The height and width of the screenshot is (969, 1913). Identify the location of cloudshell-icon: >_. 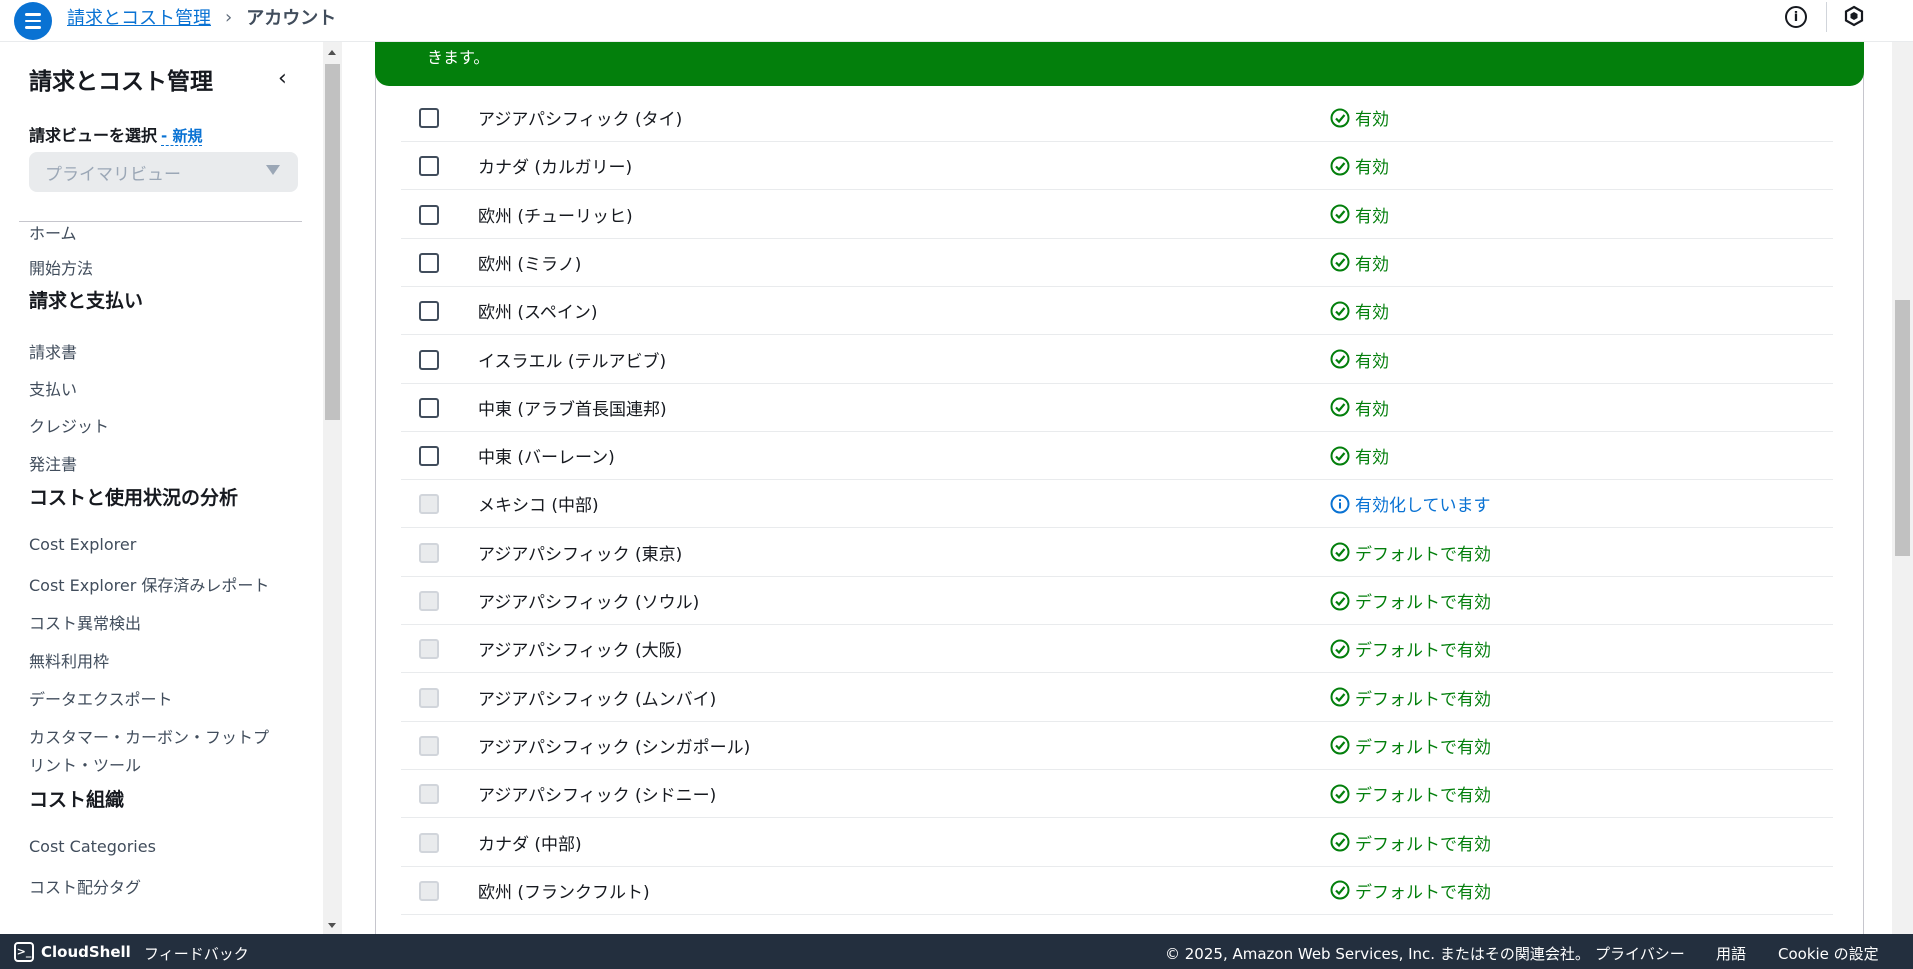
(24, 952).